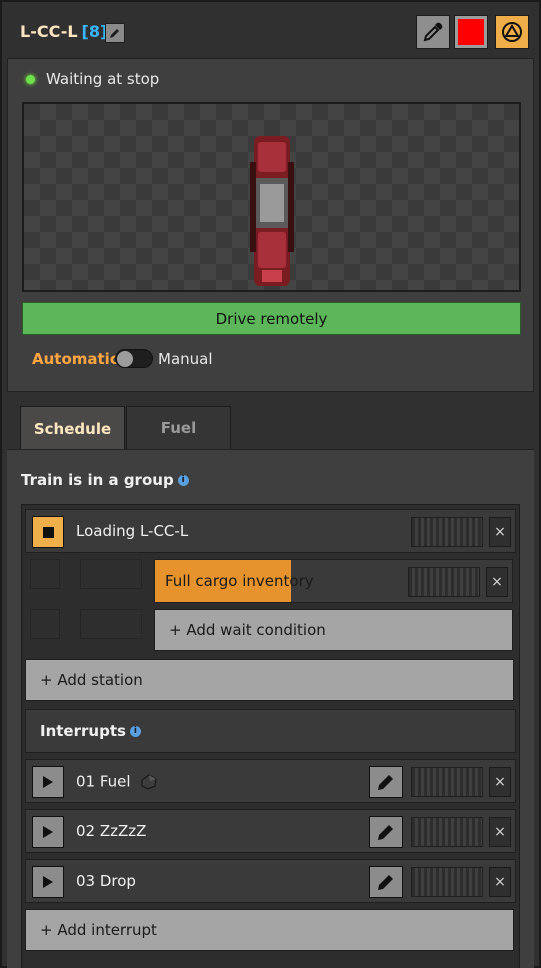 The height and width of the screenshot is (968, 541). Describe the element at coordinates (333, 630) in the screenshot. I see `add-wait-condition-button: + Add wait condition` at that location.